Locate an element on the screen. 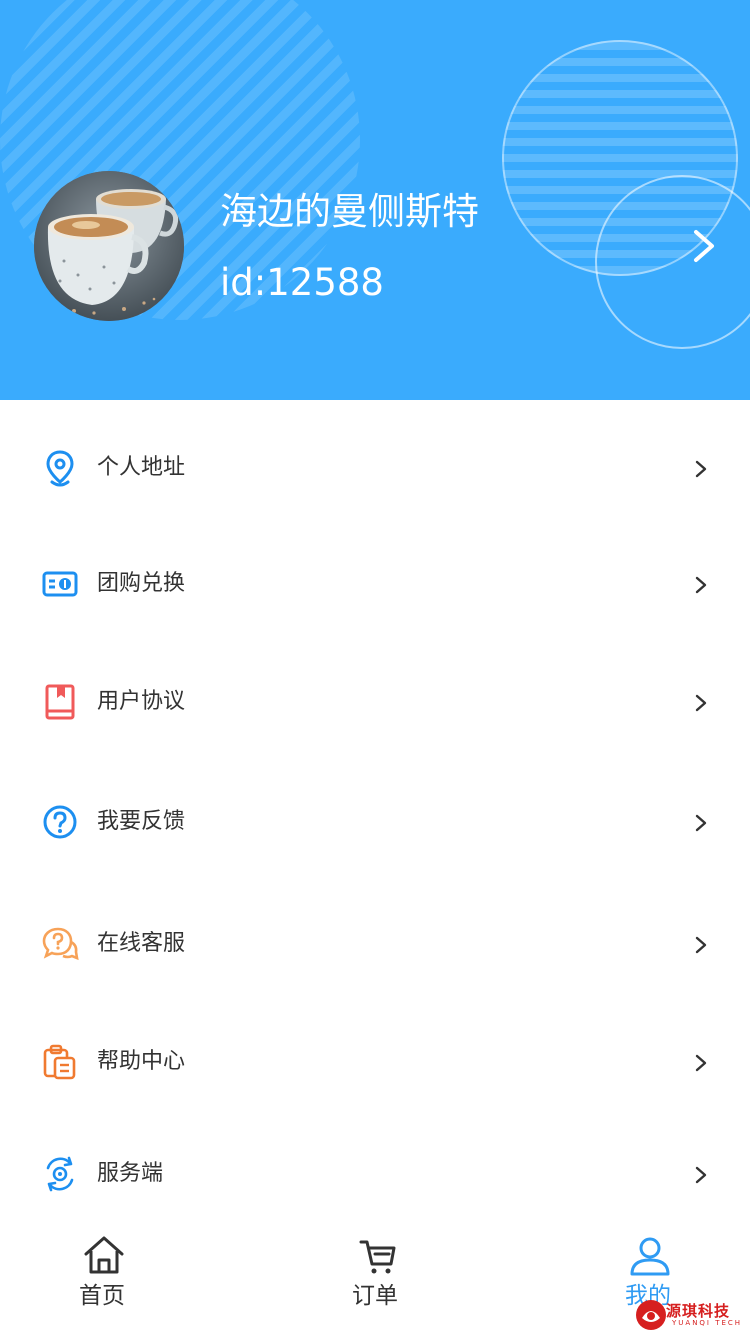 The image size is (750, 1334). menu-label: 我要反馈 is located at coordinates (141, 821).